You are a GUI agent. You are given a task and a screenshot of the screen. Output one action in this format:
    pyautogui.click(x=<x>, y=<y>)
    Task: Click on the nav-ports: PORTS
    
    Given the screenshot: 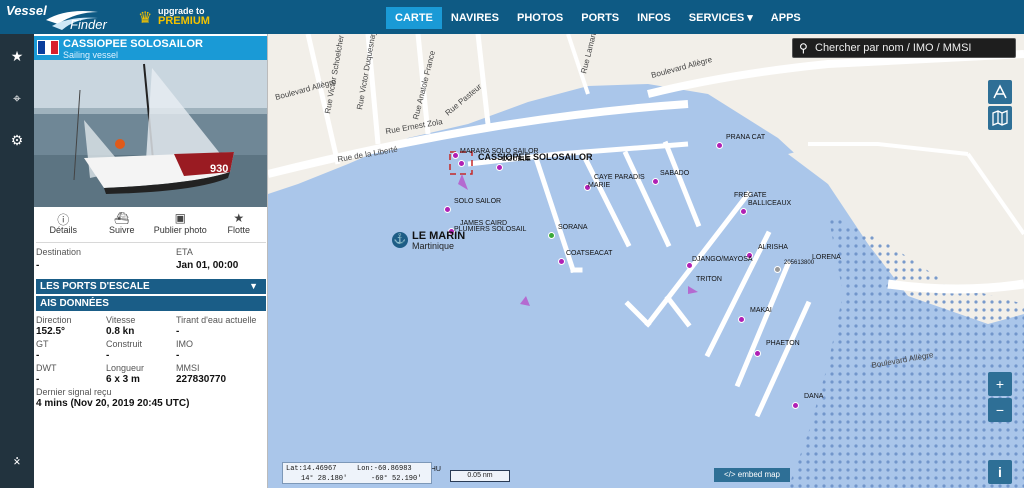 What is the action you would take?
    pyautogui.click(x=600, y=18)
    